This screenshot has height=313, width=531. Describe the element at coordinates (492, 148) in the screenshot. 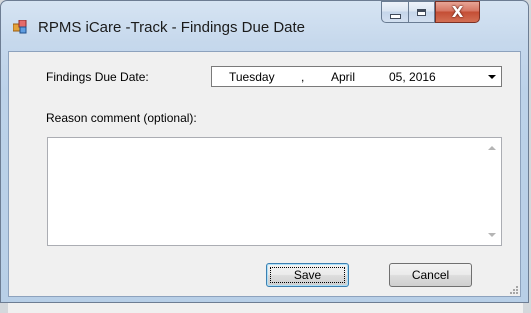

I see `scroll-up-icon` at that location.